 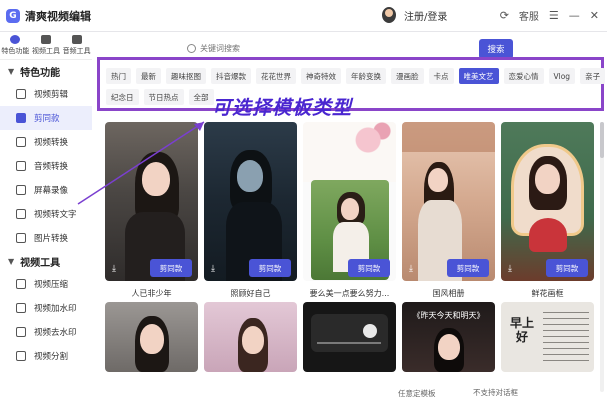 I want to click on tag-row-2: 纪念日 节日热点 全部, so click(x=160, y=97).